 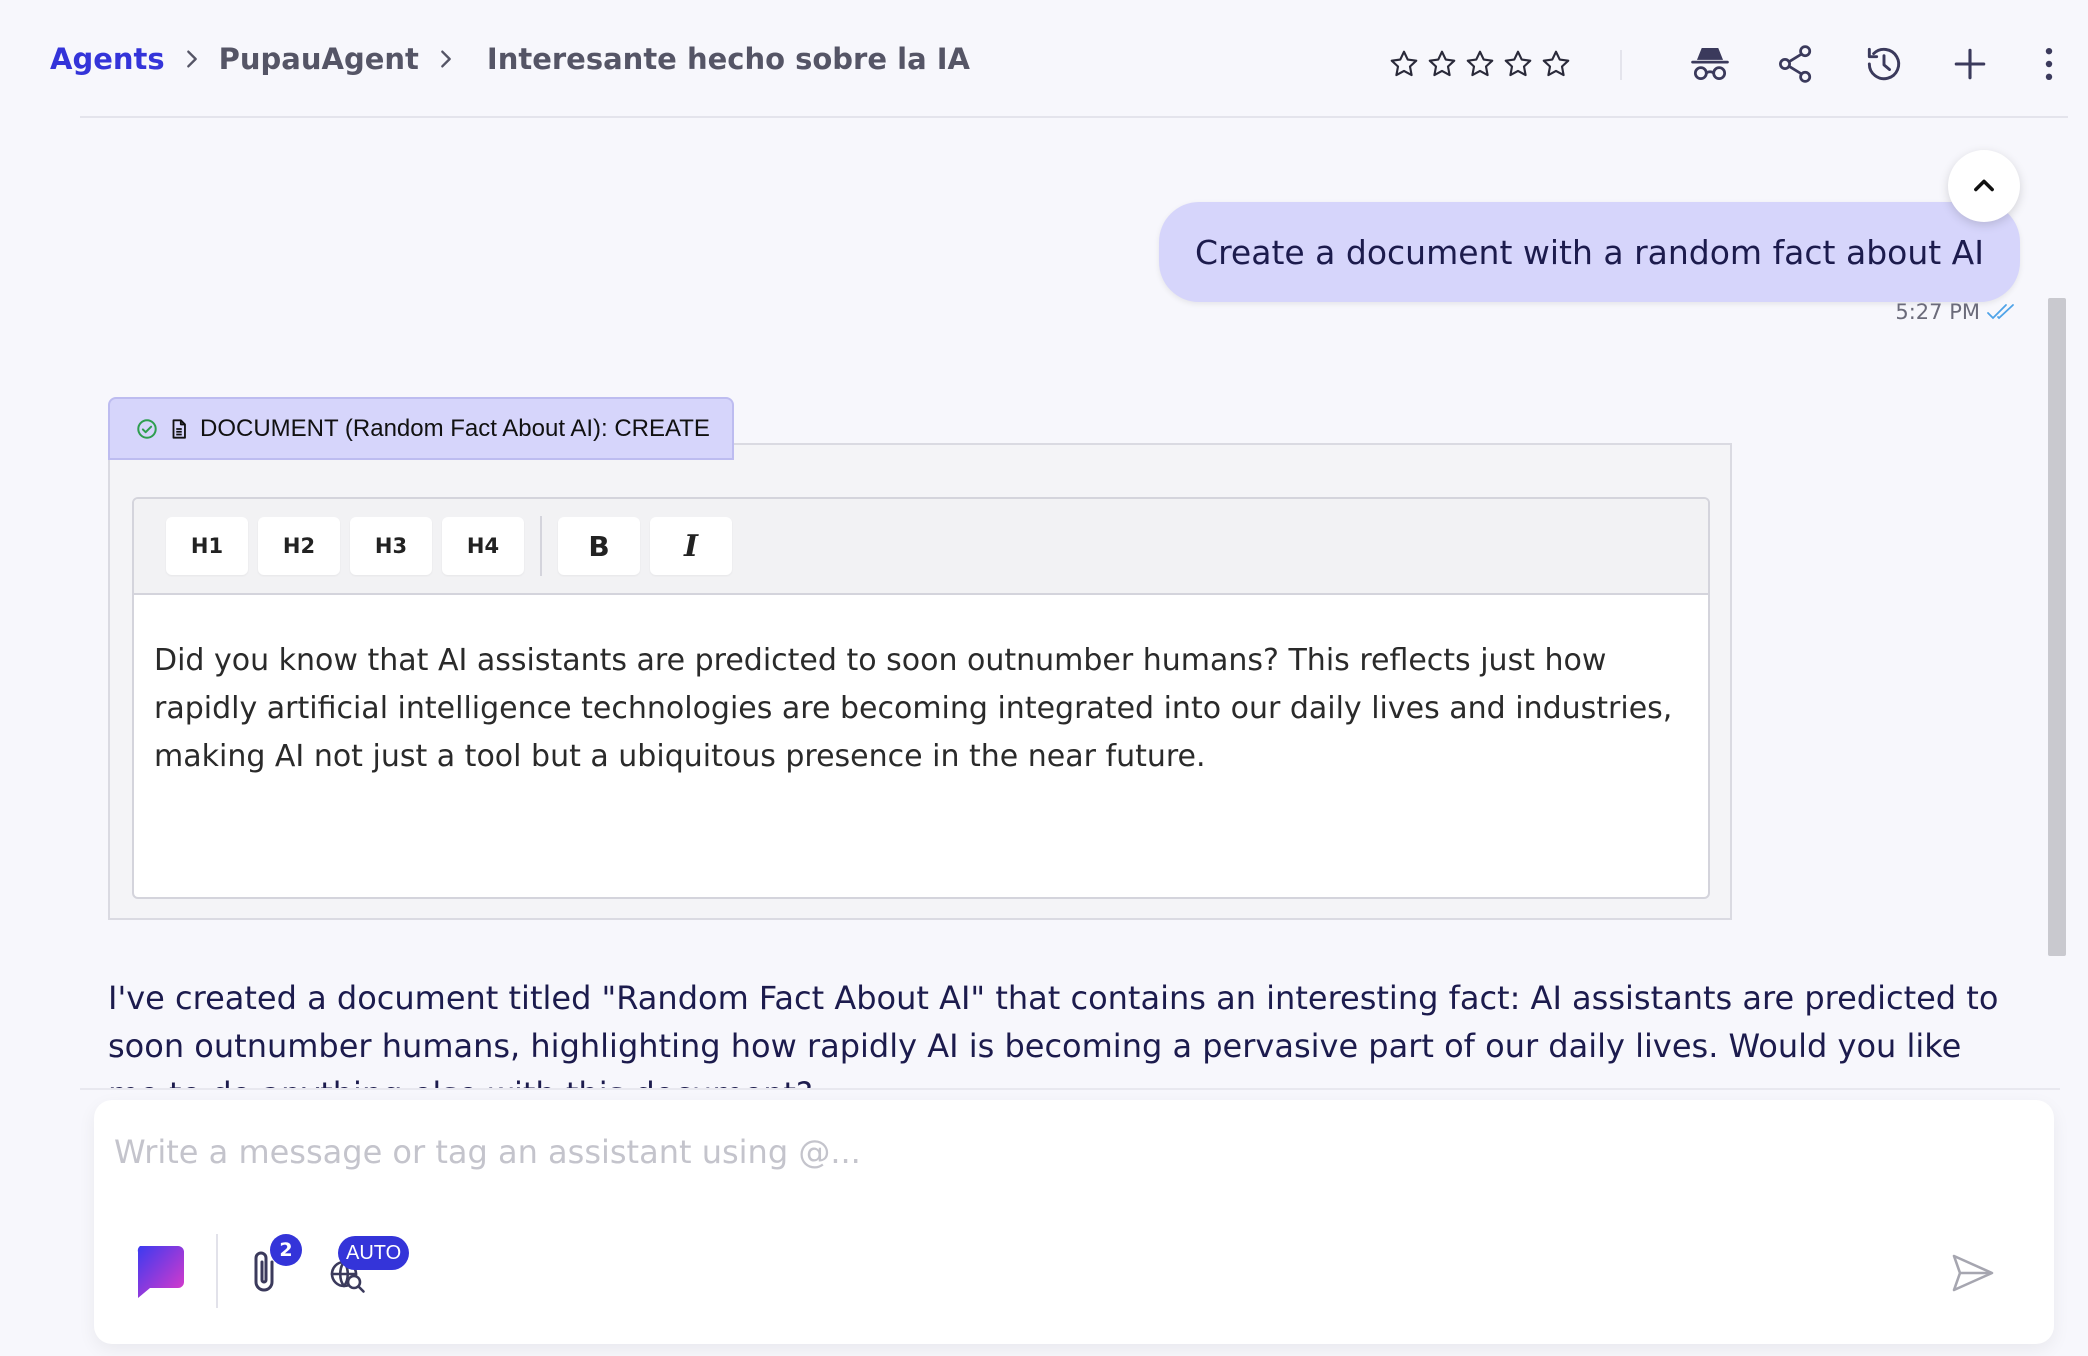 I want to click on history-icon, so click(x=1884, y=64).